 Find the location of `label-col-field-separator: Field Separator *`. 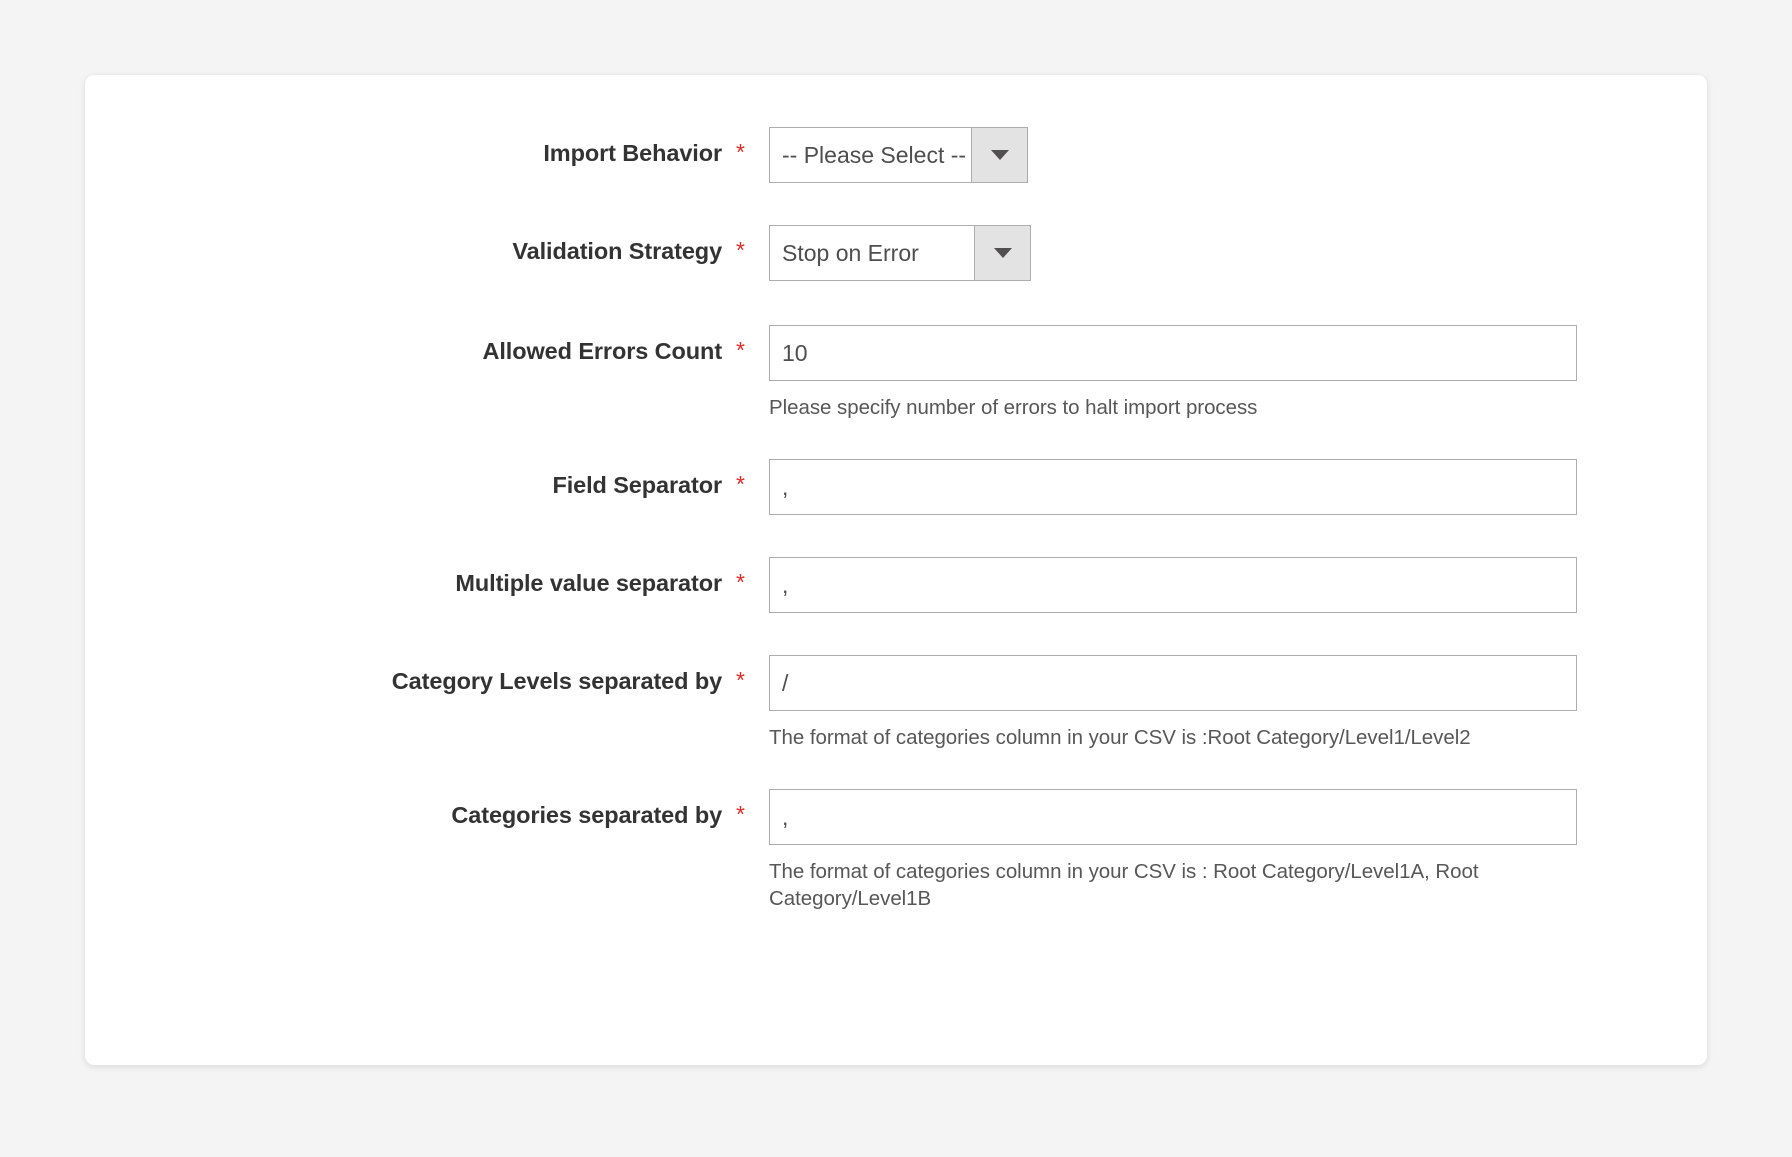

label-col-field-separator: Field Separator * is located at coordinates (415, 479).